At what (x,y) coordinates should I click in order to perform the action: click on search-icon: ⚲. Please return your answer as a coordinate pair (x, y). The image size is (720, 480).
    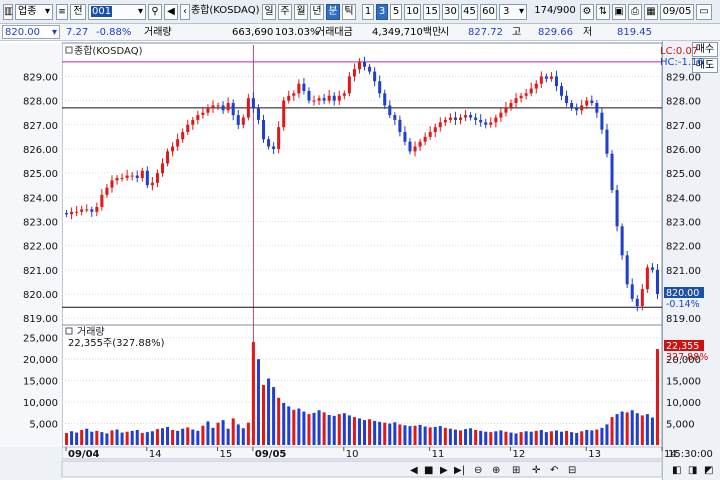
    Looking at the image, I should click on (155, 12).